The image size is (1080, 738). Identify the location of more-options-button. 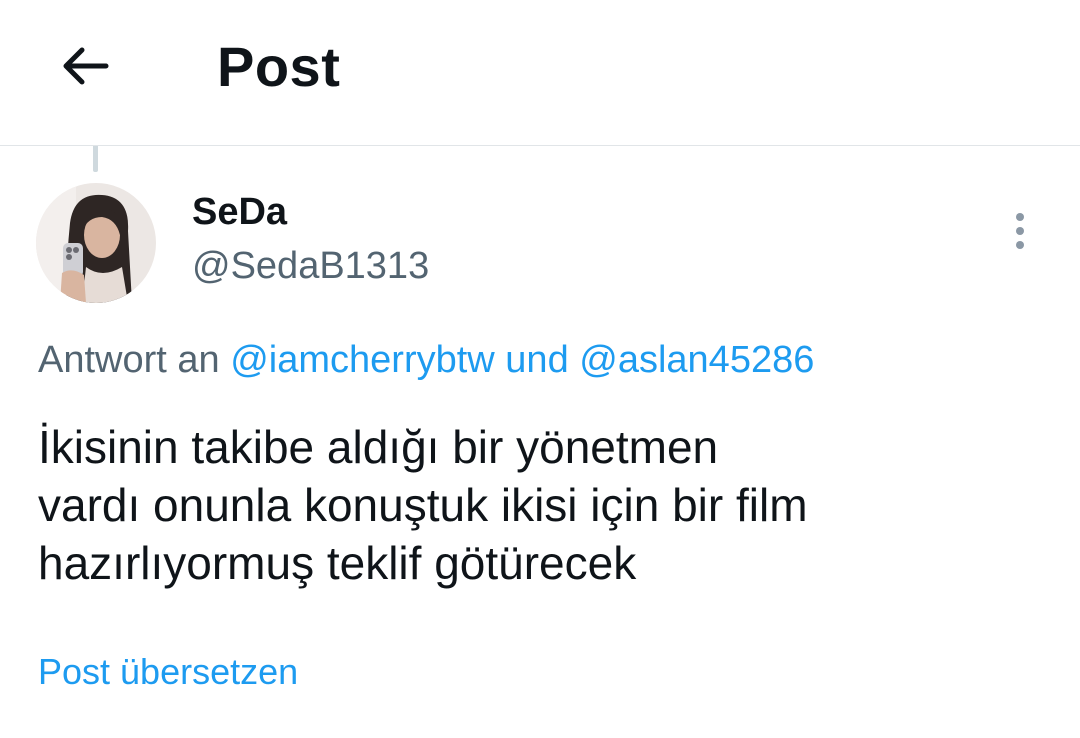
(1020, 231).